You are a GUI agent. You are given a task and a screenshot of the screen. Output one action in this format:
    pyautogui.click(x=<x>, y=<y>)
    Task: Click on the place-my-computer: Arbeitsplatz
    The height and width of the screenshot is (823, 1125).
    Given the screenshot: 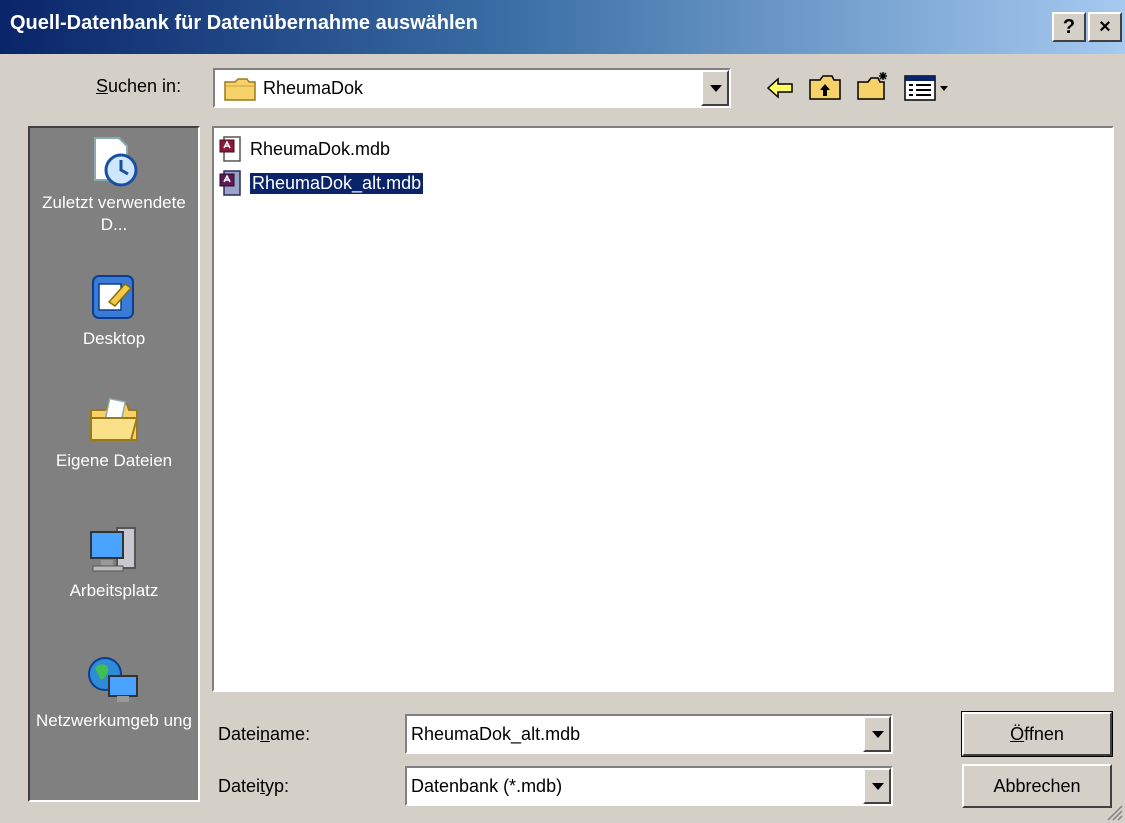 What is the action you would take?
    pyautogui.click(x=114, y=563)
    